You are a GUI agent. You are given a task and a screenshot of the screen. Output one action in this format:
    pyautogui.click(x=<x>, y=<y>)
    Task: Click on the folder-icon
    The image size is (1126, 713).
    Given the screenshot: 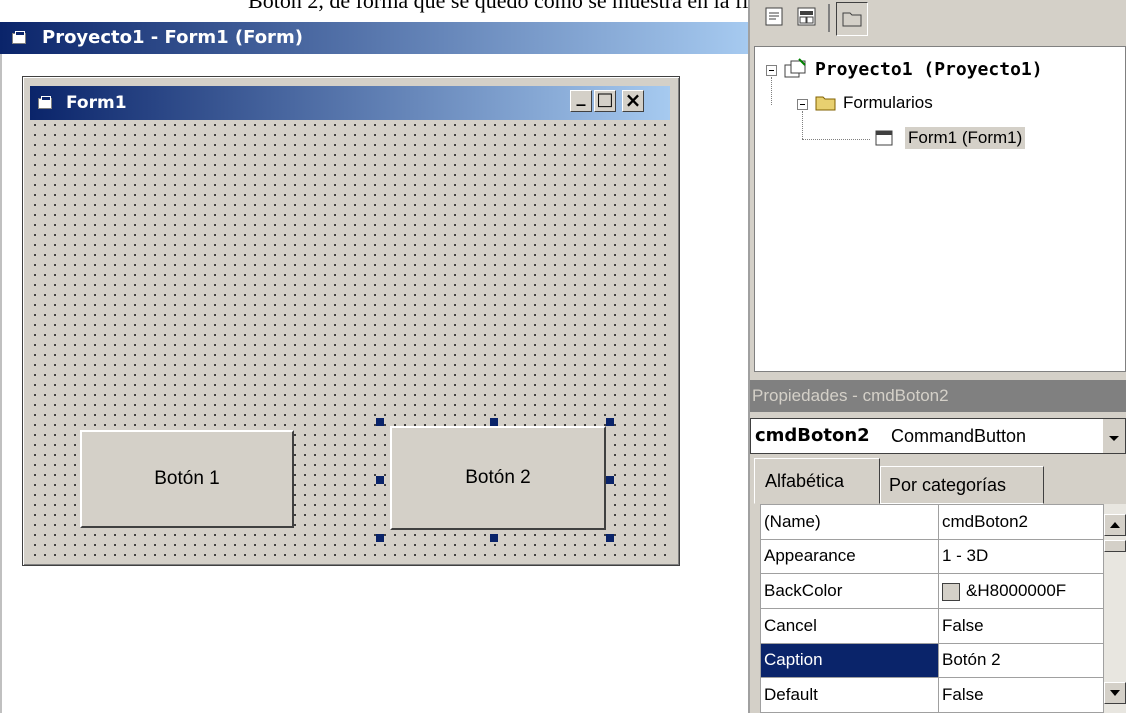 What is the action you would take?
    pyautogui.click(x=826, y=102)
    